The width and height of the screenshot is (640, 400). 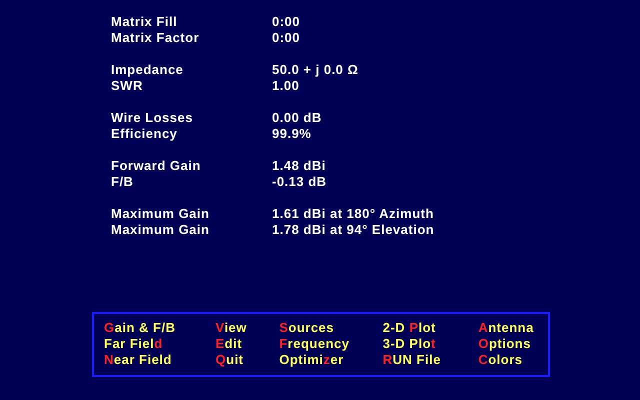 What do you see at coordinates (353, 230) in the screenshot?
I see `result-value: 1.78 dBi at 94° Elevation` at bounding box center [353, 230].